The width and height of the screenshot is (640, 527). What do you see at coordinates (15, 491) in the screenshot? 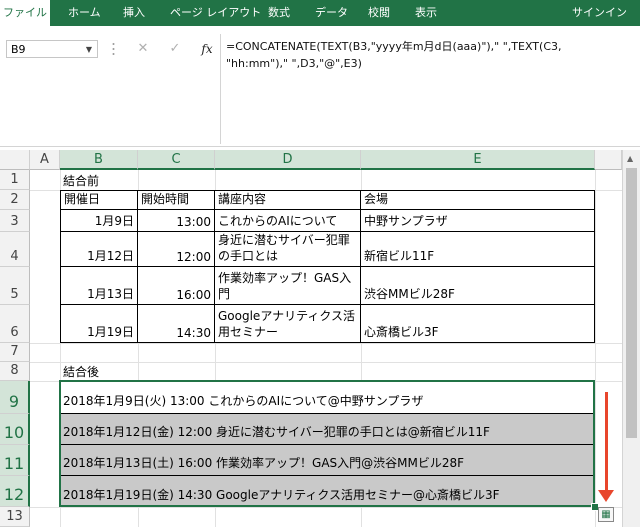
I see `row-header-12: 12` at bounding box center [15, 491].